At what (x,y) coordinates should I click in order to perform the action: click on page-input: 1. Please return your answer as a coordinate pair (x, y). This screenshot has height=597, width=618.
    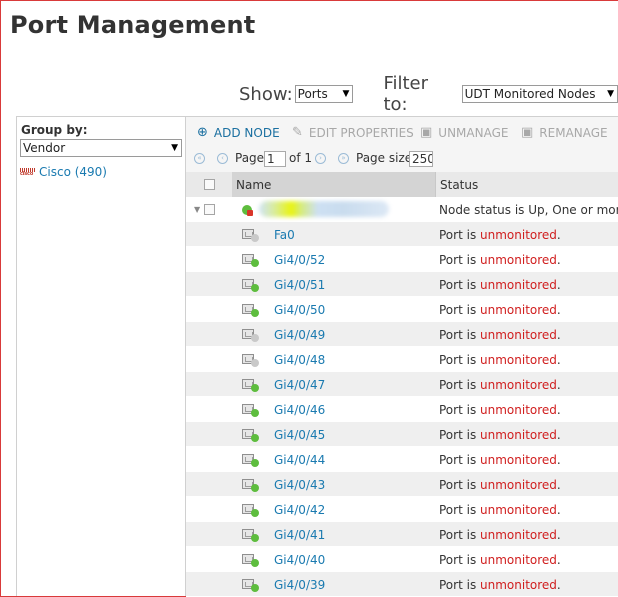
    Looking at the image, I should click on (275, 159).